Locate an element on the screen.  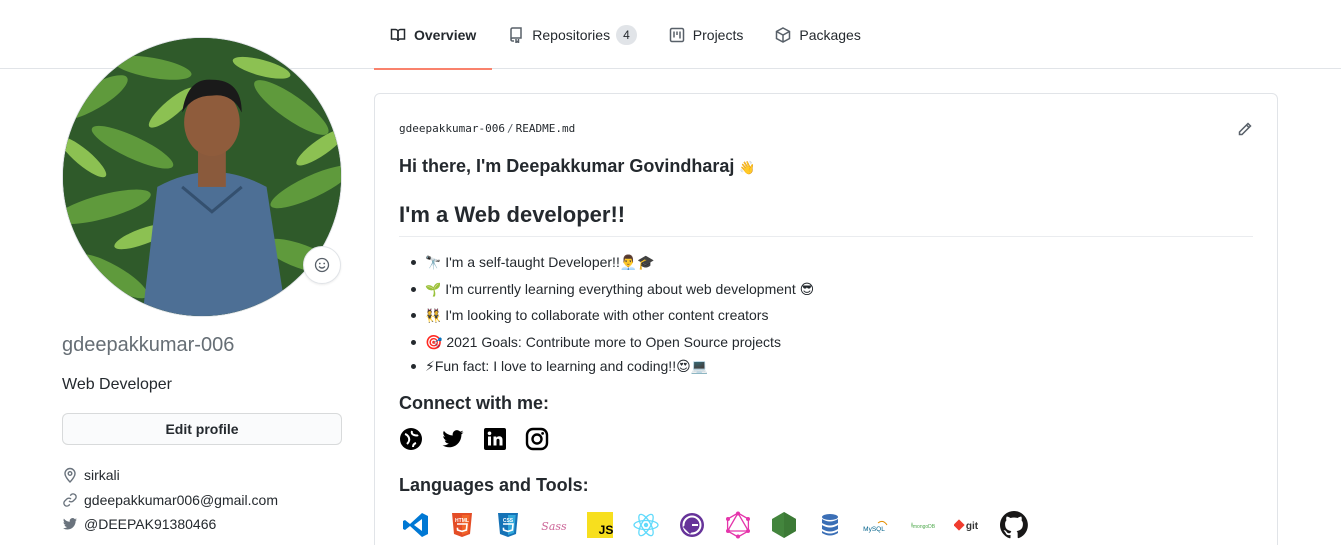
email-link: gdeepakkumar006@gmail.com is located at coordinates (181, 500).